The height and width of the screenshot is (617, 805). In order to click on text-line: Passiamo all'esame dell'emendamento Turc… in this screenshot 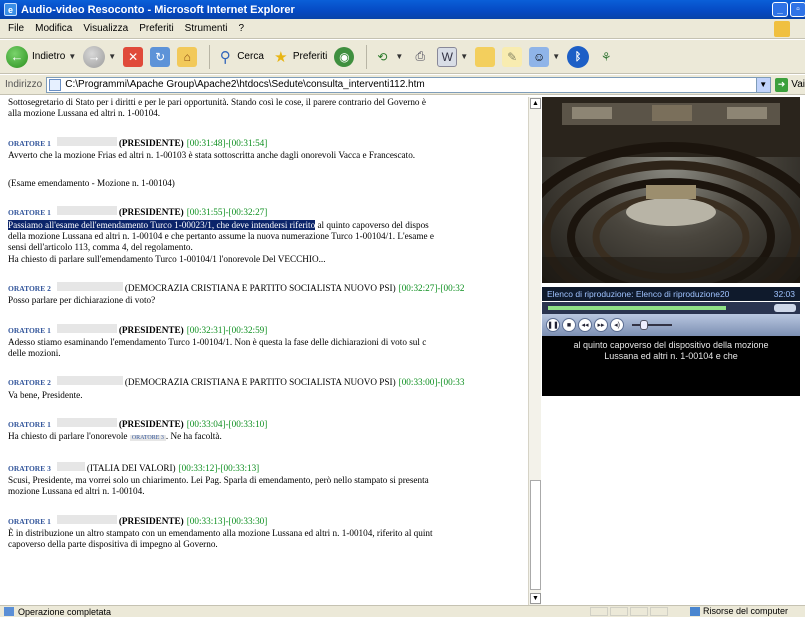, I will do `click(267, 225)`.